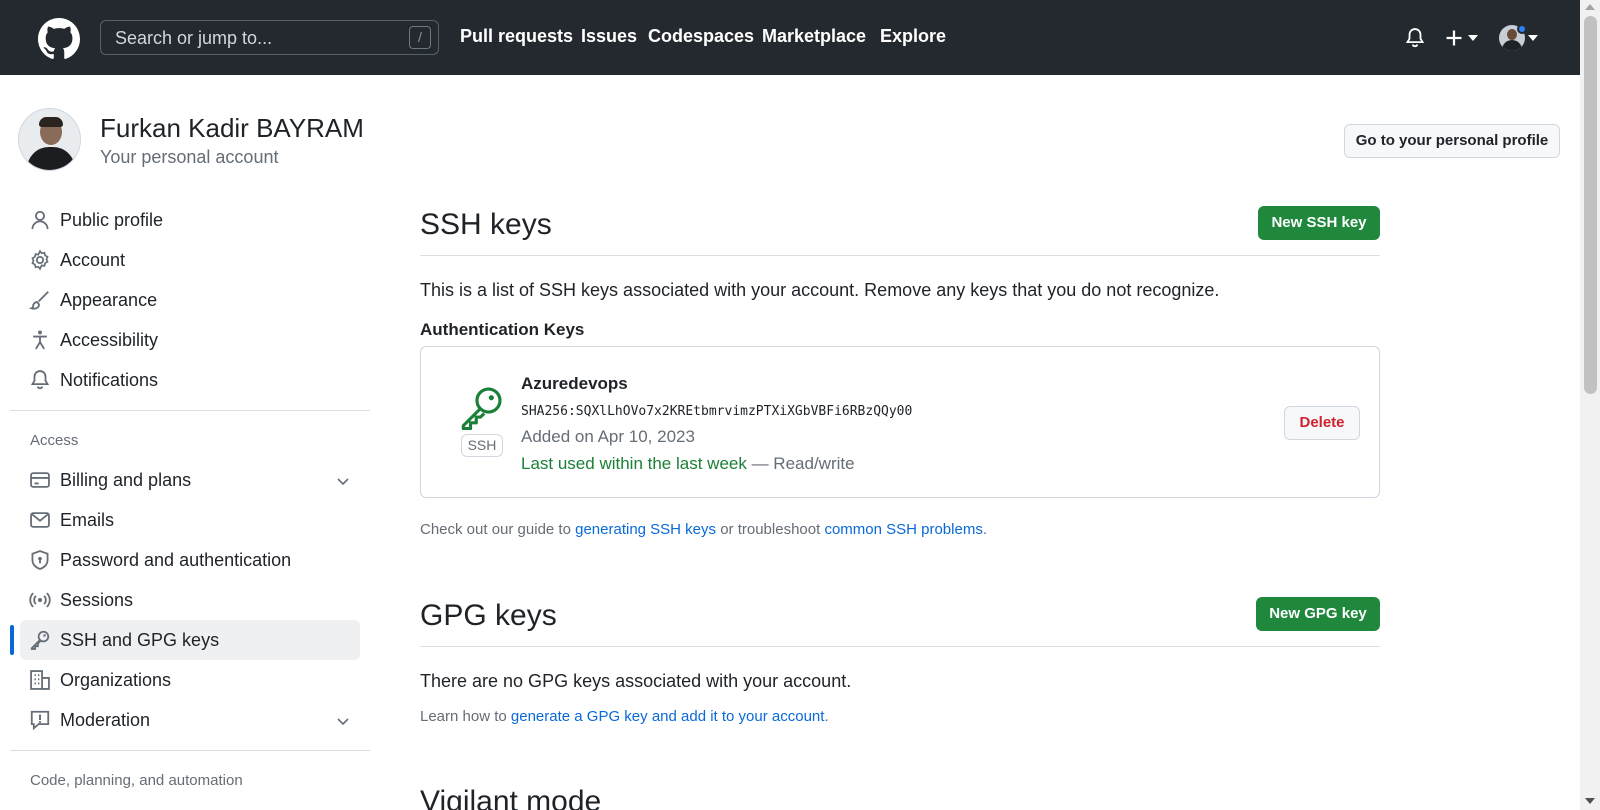 The height and width of the screenshot is (810, 1600). Describe the element at coordinates (109, 380) in the screenshot. I see `sidebar-item-label: Notifications` at that location.